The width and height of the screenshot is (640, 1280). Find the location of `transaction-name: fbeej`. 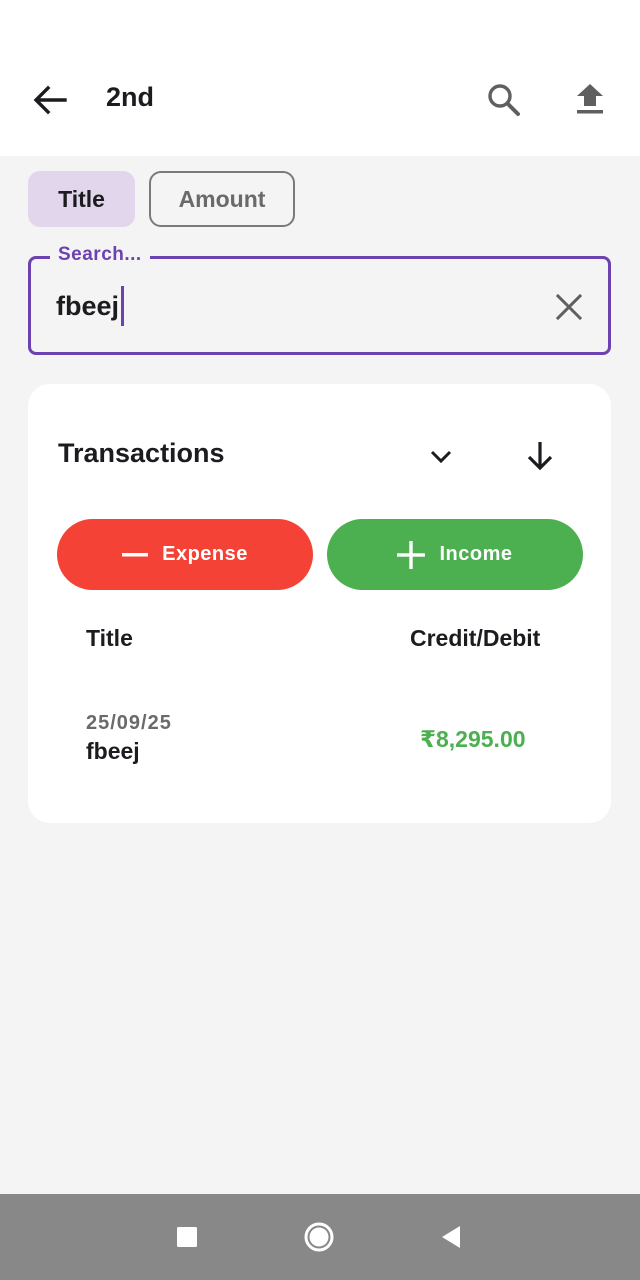

transaction-name: fbeej is located at coordinates (113, 751).